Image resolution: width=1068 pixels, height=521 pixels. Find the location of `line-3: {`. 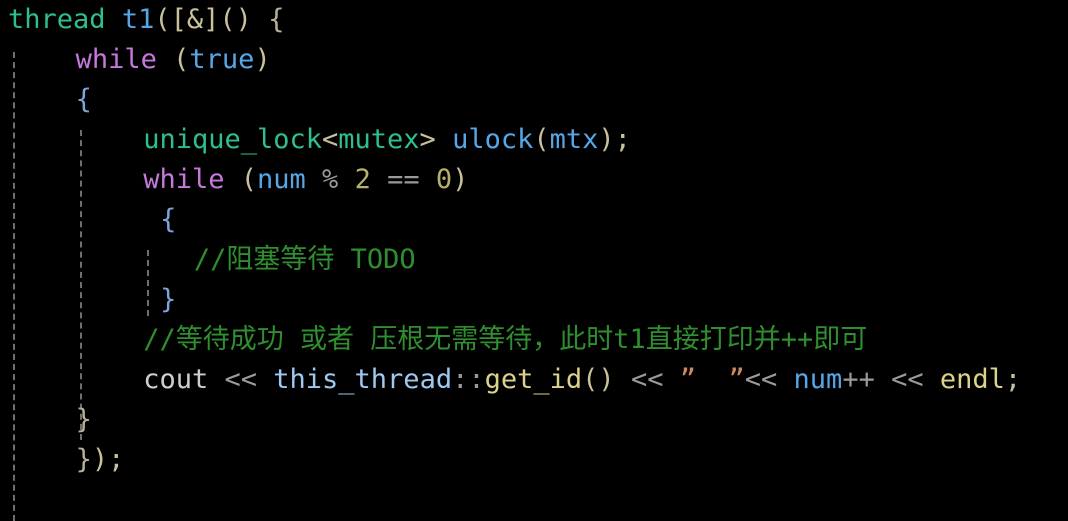

line-3: { is located at coordinates (534, 100).